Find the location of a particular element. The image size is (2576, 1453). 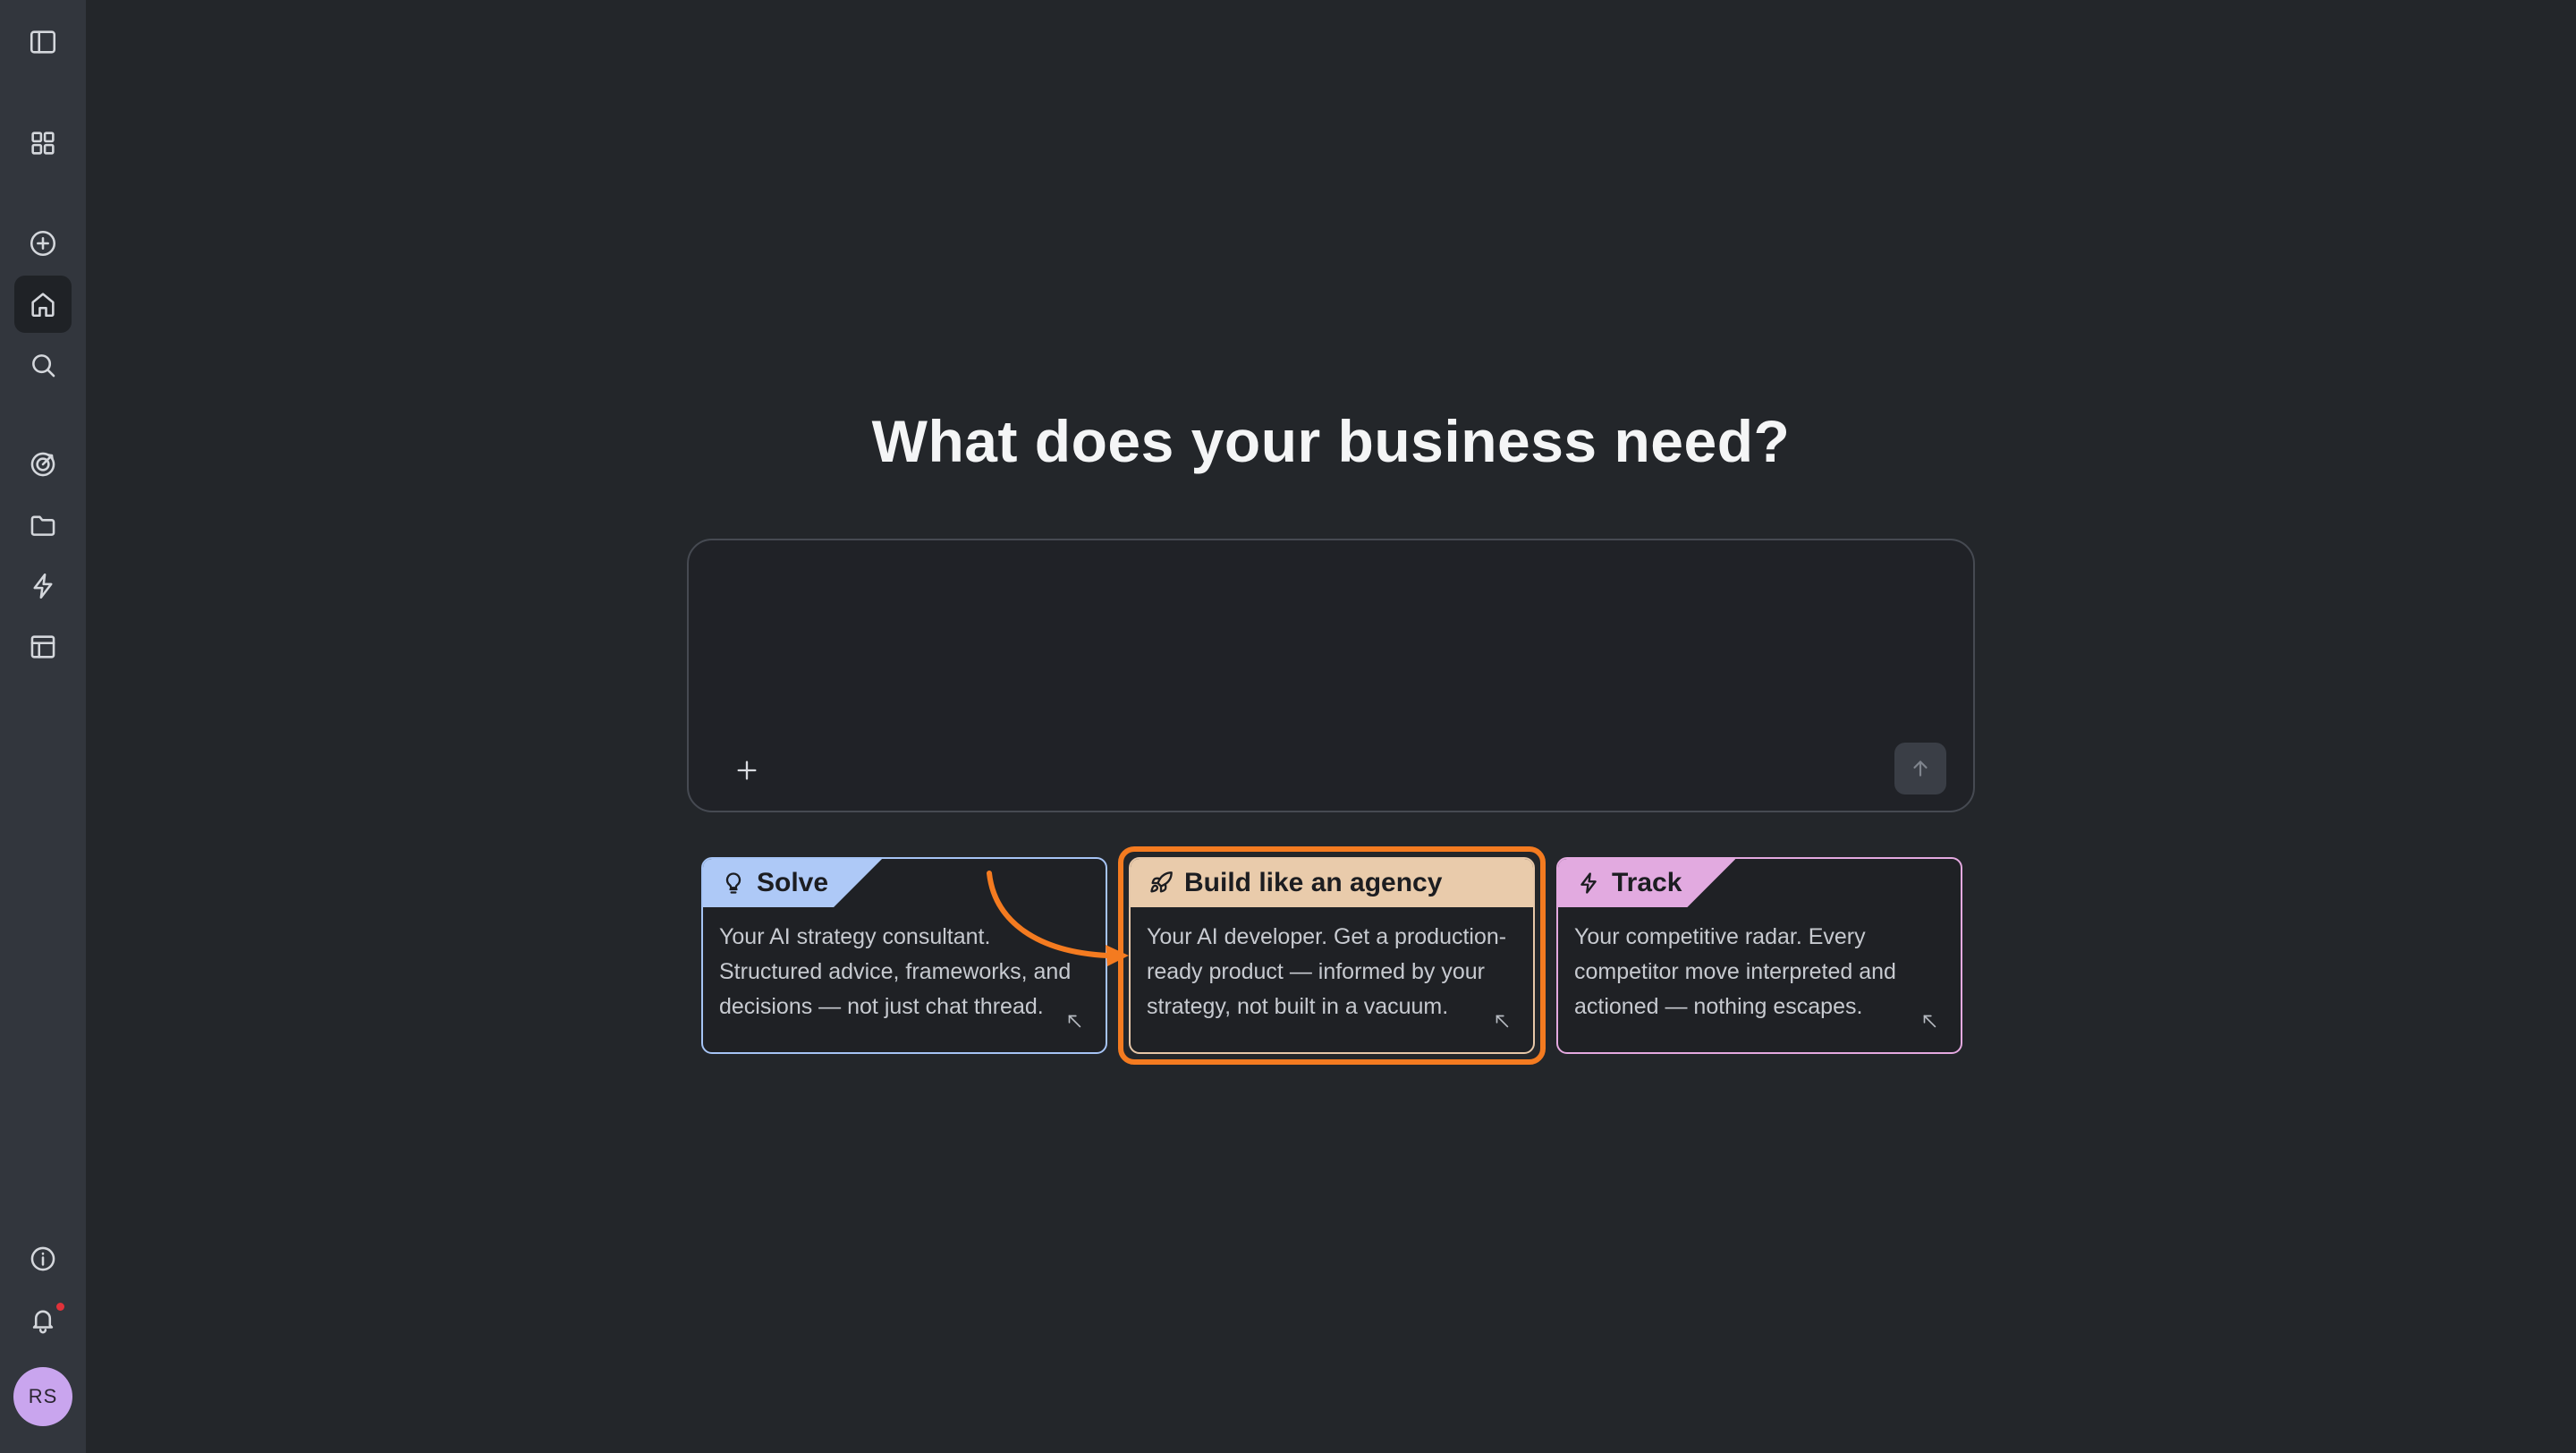

sidebar-item-new is located at coordinates (43, 243).